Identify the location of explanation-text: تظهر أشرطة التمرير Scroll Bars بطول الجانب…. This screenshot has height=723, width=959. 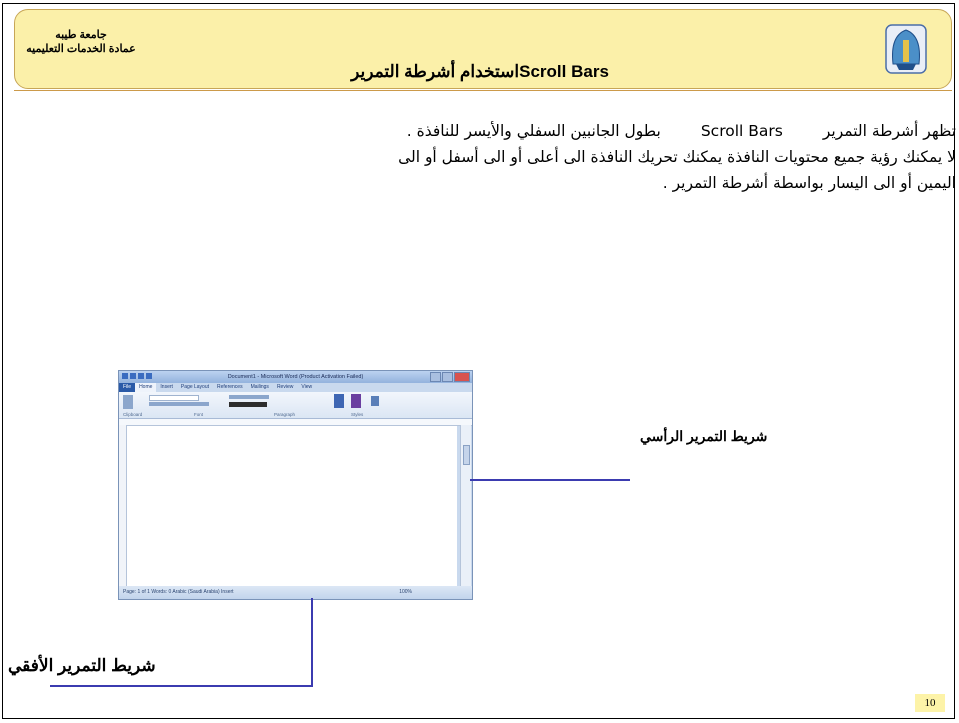
(543, 157).